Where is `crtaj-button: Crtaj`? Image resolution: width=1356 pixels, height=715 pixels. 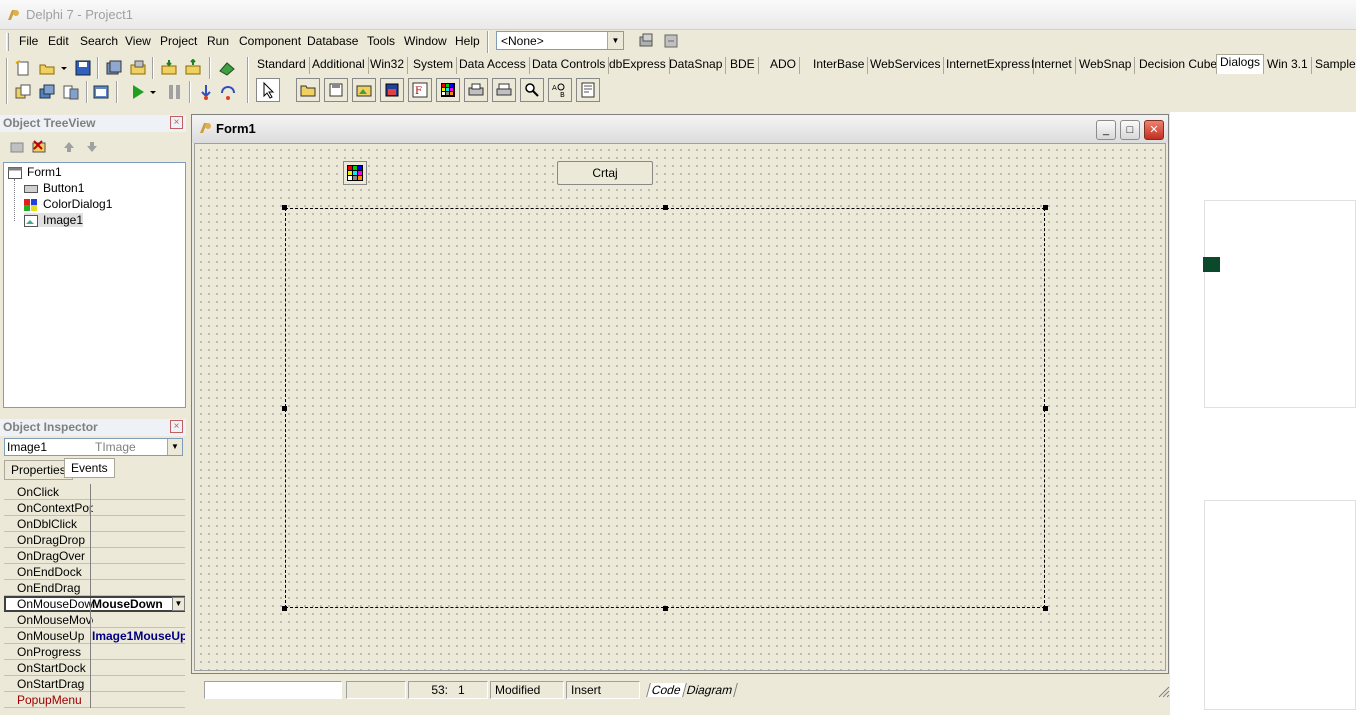
crtaj-button: Crtaj is located at coordinates (605, 173).